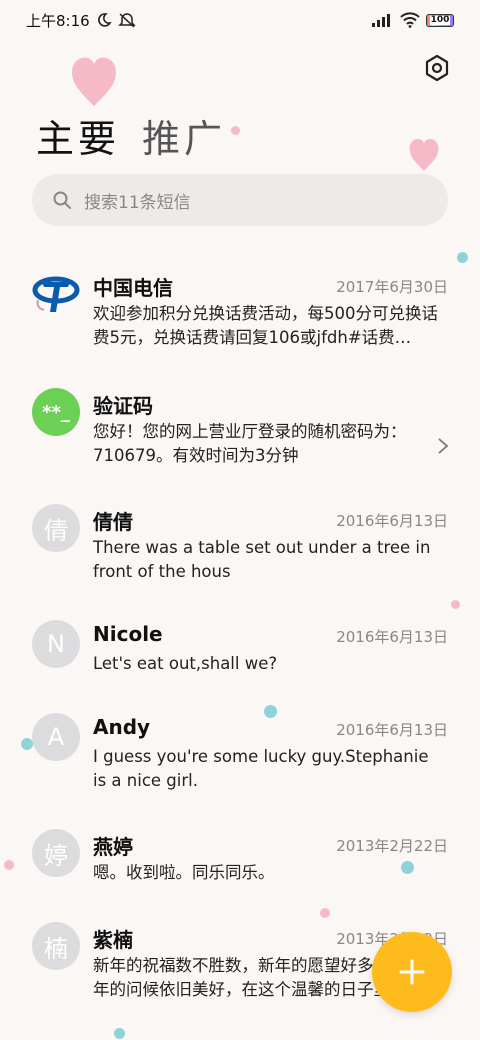 Image resolution: width=480 pixels, height=1040 pixels. What do you see at coordinates (56, 294) in the screenshot?
I see `china-telecom-logo-icon` at bounding box center [56, 294].